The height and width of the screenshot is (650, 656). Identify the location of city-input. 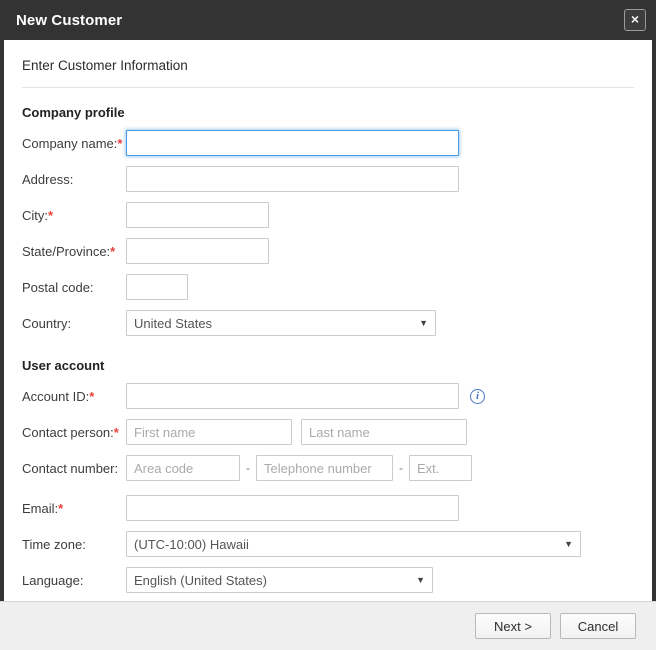
(197, 215).